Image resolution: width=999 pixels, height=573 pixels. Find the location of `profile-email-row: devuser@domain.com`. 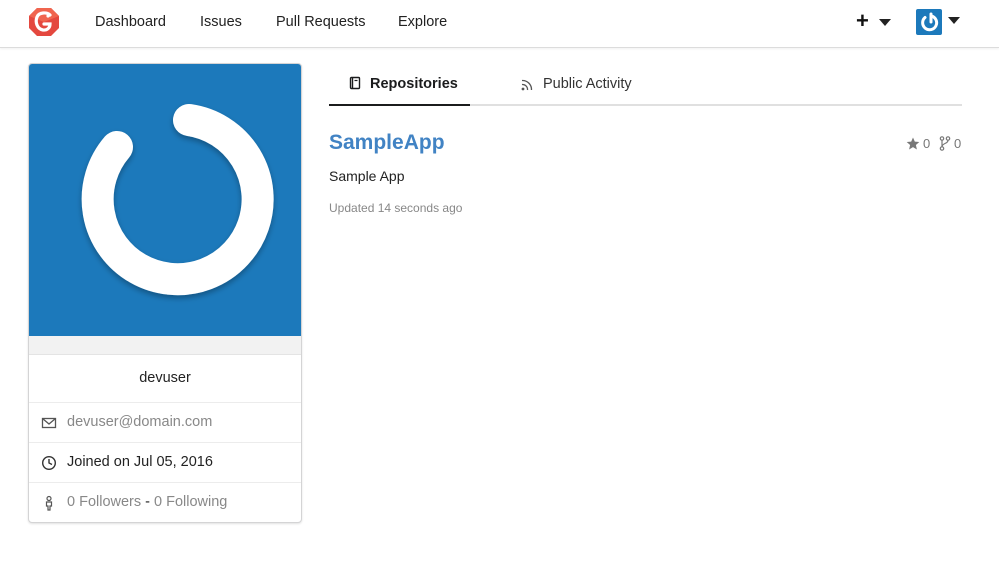

profile-email-row: devuser@domain.com is located at coordinates (165, 423).